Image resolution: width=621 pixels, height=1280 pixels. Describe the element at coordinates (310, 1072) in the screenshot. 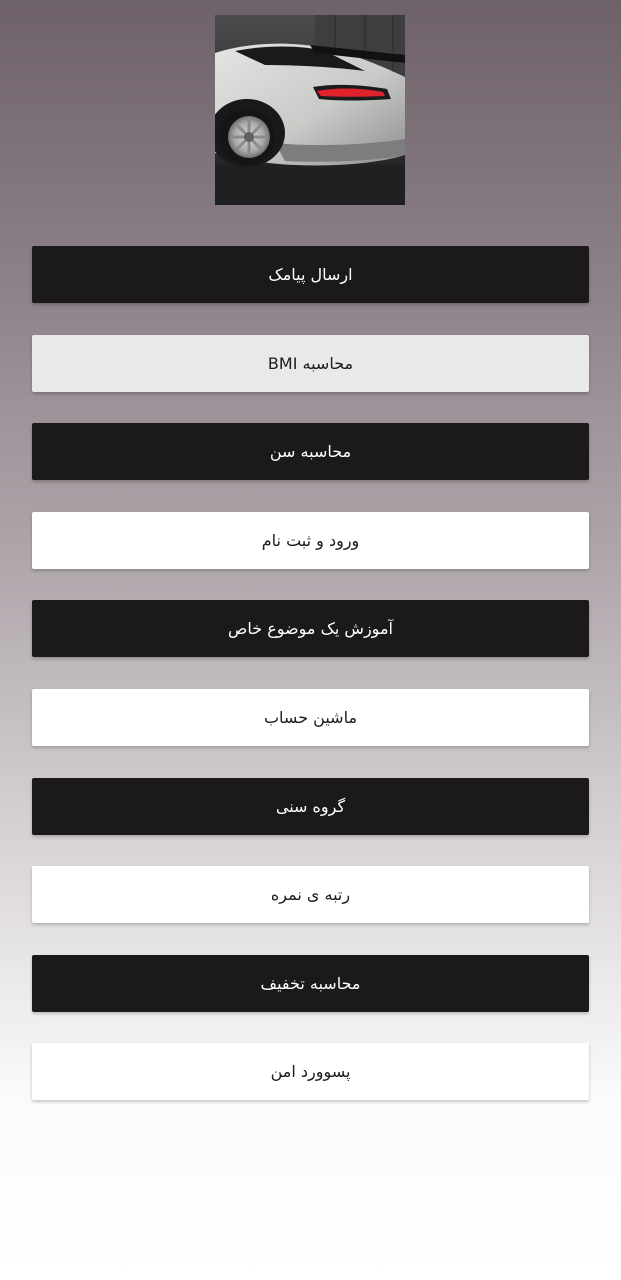

I see `secure-password-button: پسوورد امن` at that location.